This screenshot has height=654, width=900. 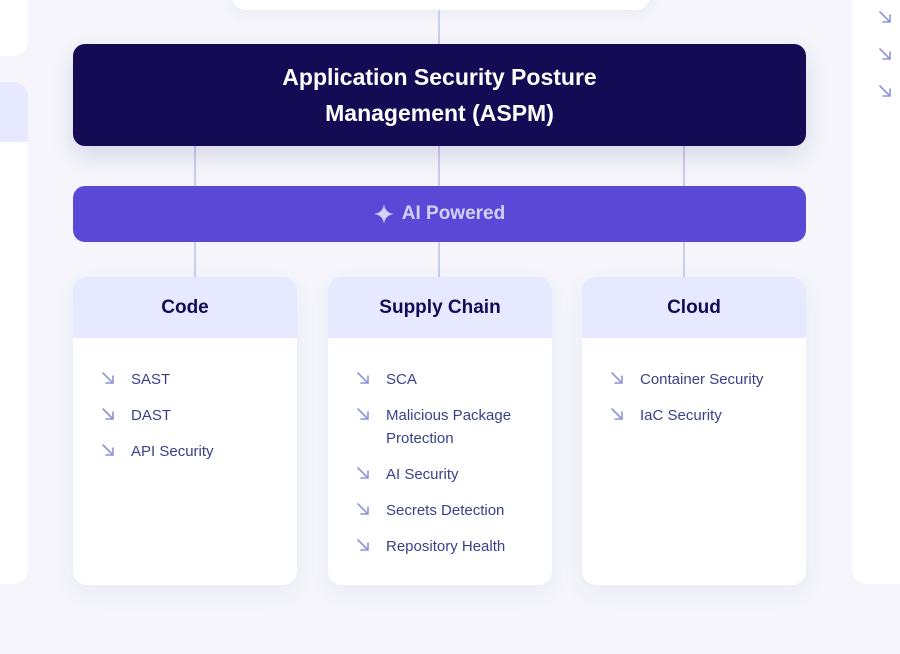 I want to click on background-card-right-arrows, so click(x=888, y=65).